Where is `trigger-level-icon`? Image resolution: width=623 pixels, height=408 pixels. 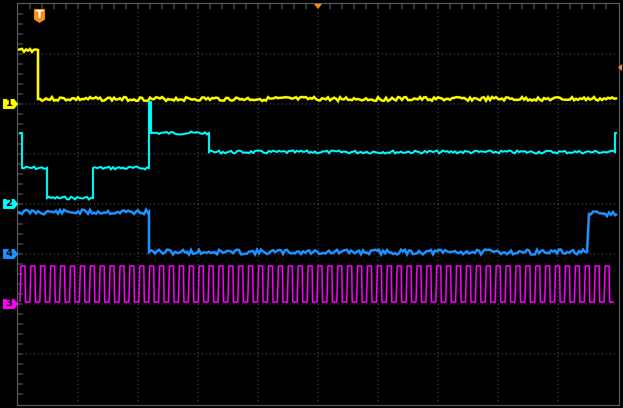
trigger-level-icon is located at coordinates (620, 67).